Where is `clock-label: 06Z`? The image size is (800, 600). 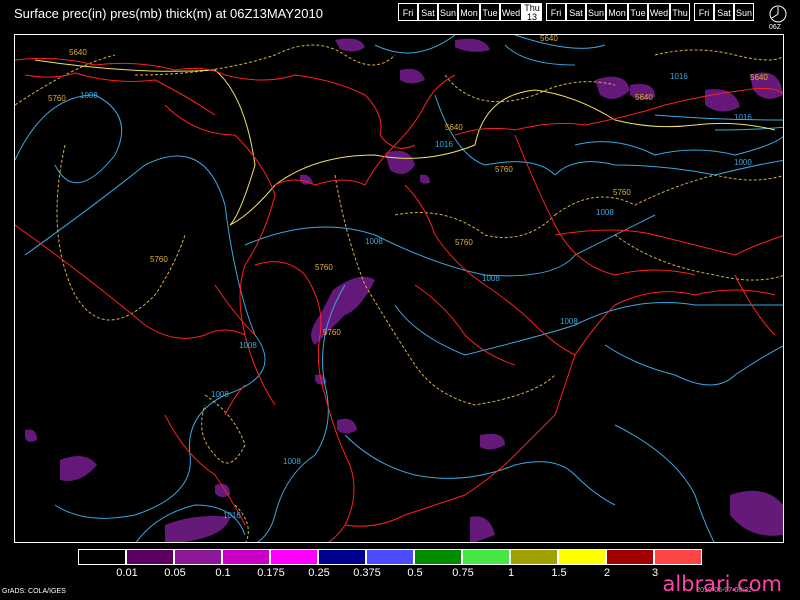
clock-label: 06Z is located at coordinates (775, 27).